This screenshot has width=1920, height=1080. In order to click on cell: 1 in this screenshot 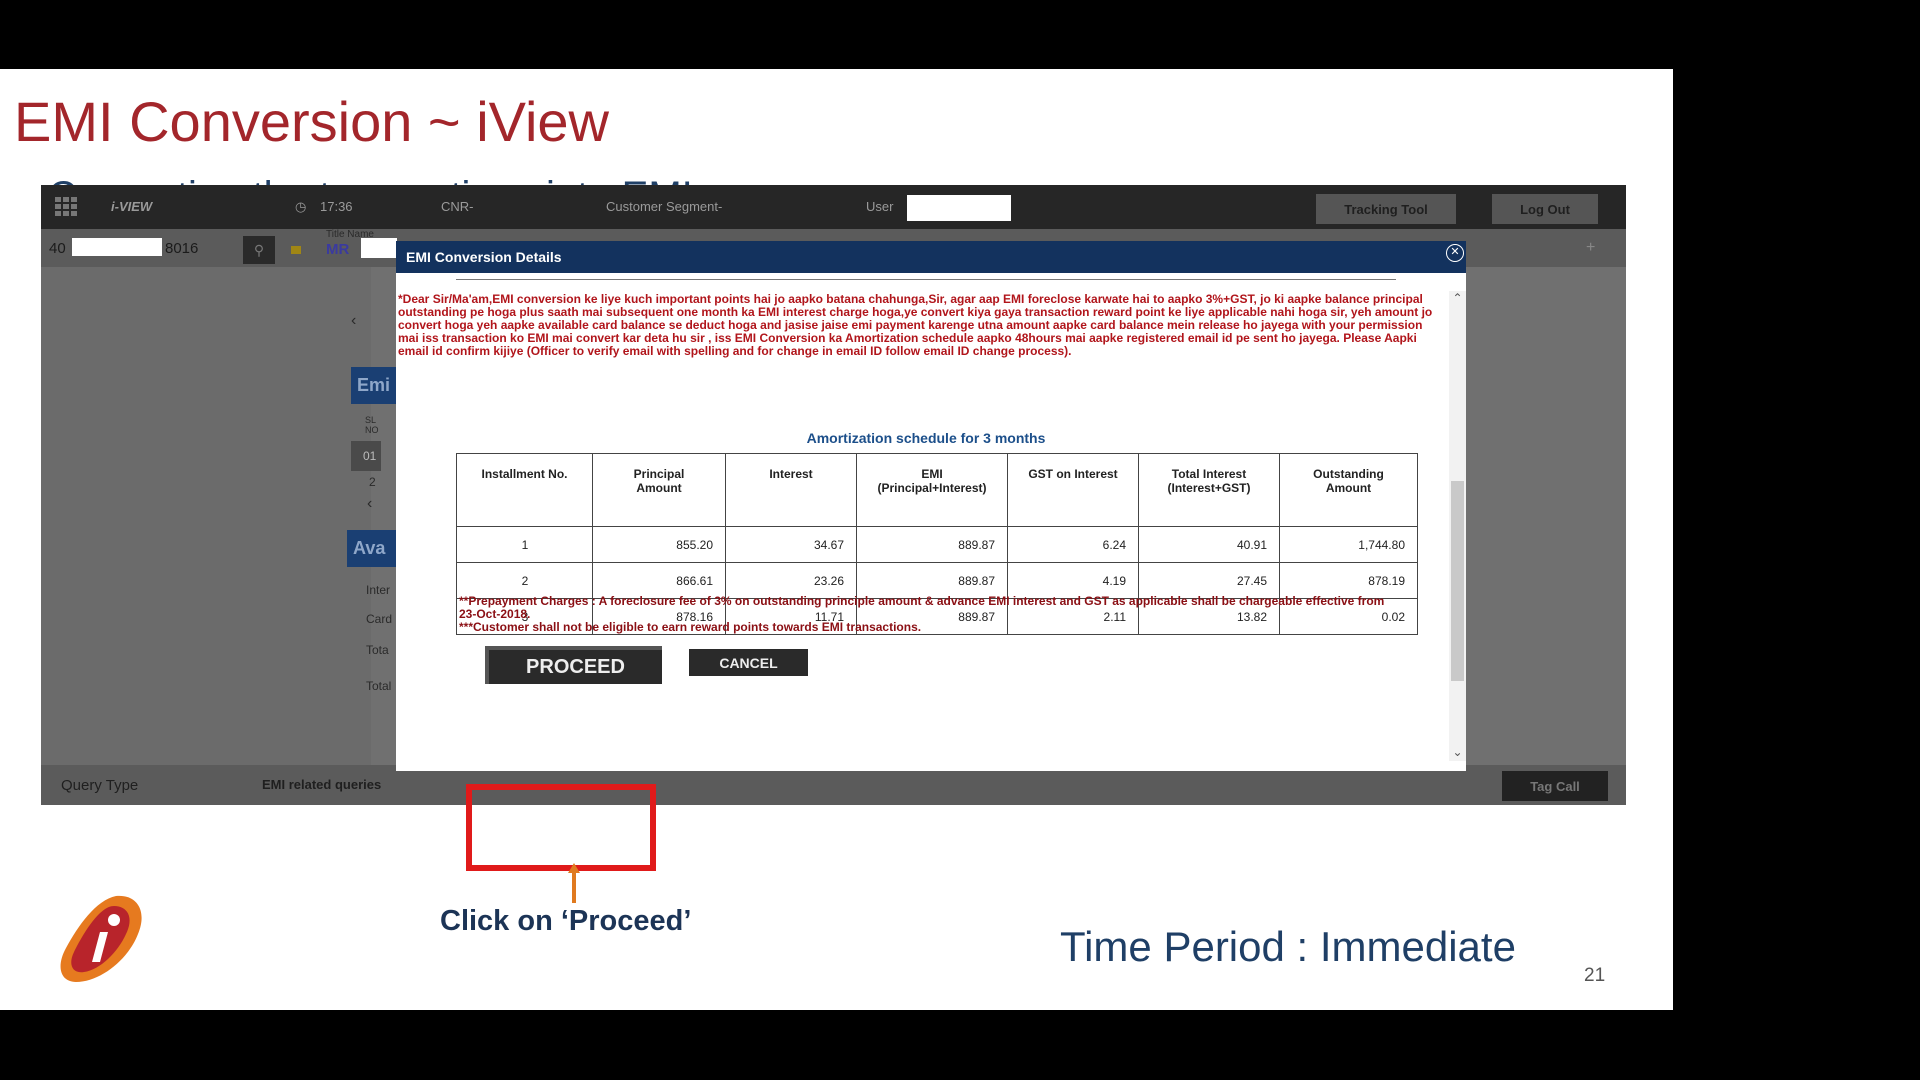, I will do `click(524, 544)`.